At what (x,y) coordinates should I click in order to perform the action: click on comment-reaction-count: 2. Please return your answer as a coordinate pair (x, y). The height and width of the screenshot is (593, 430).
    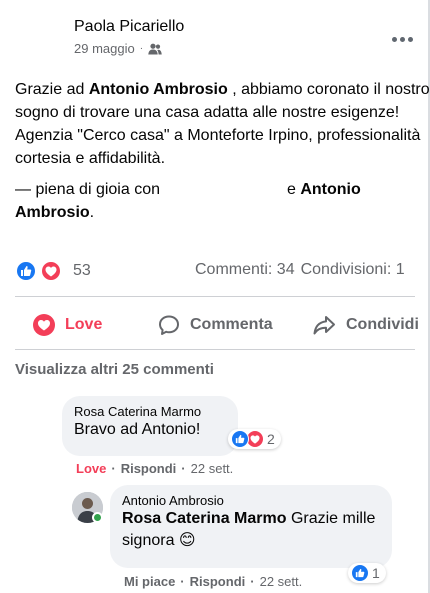
    Looking at the image, I should click on (271, 439).